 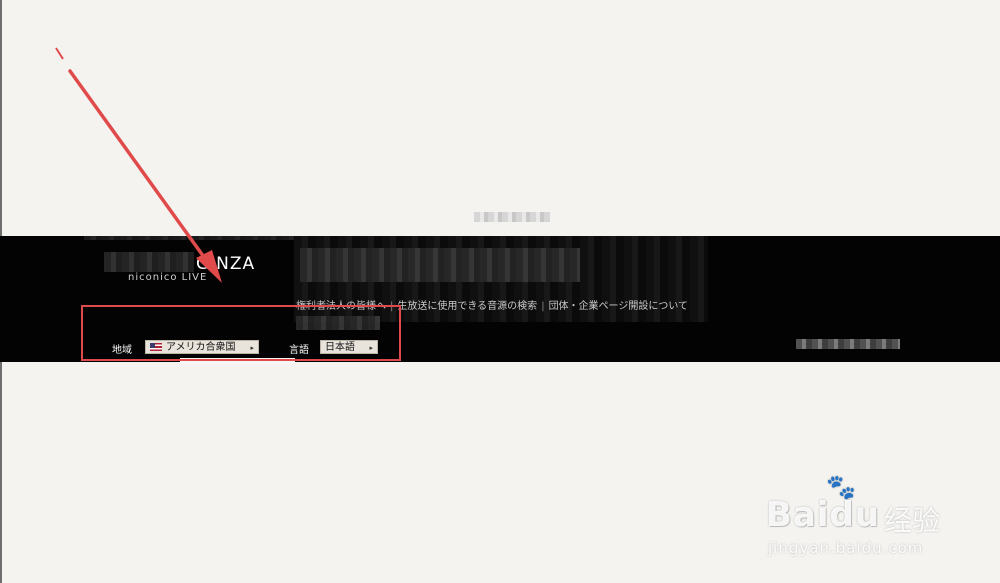 What do you see at coordinates (512, 217) in the screenshot?
I see `blurred-text` at bounding box center [512, 217].